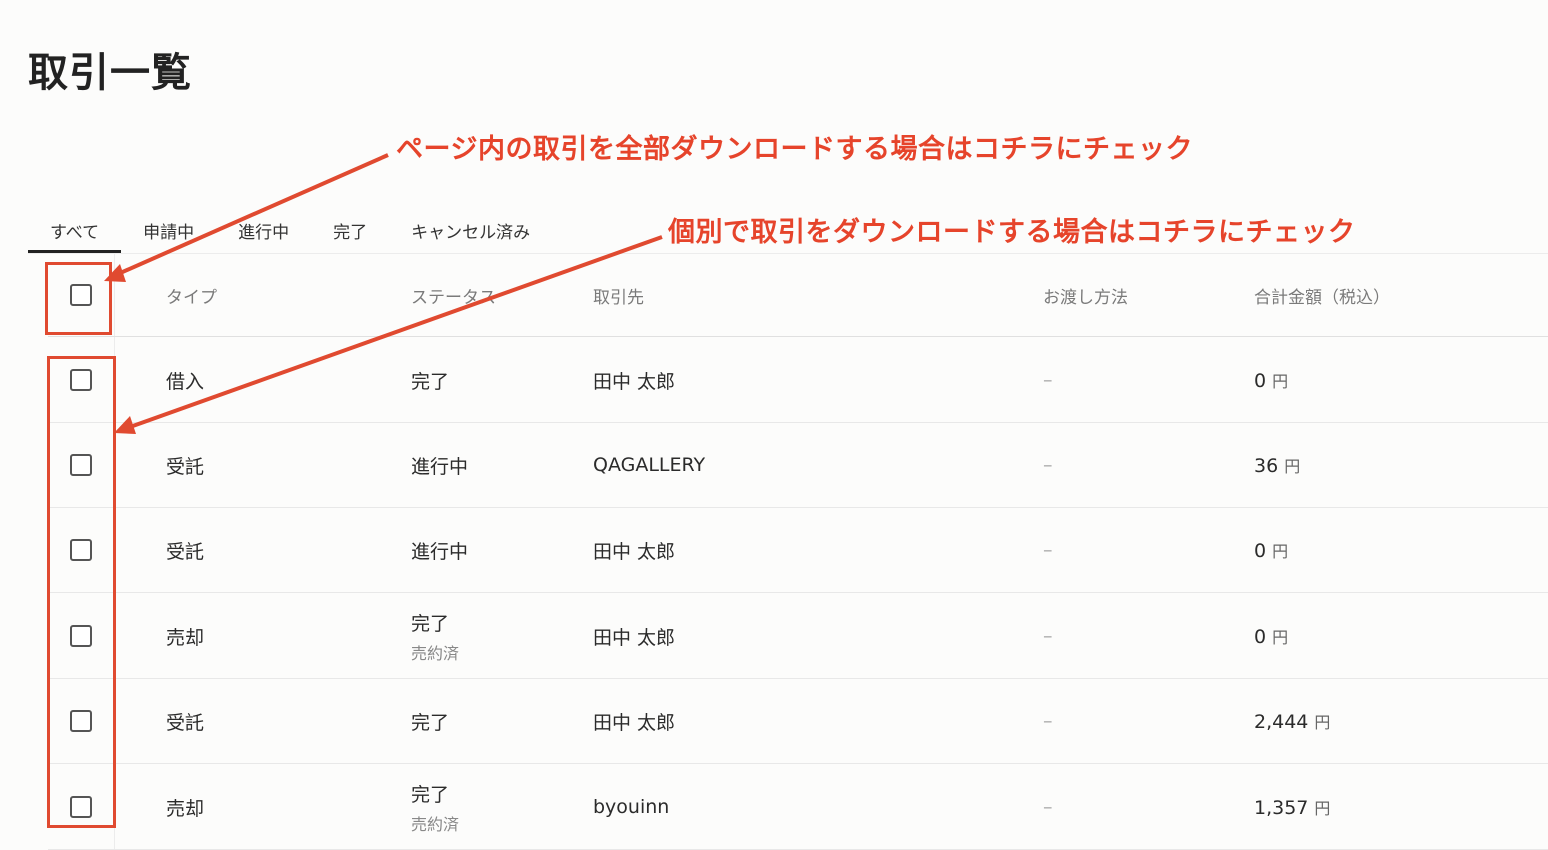  What do you see at coordinates (1281, 722) in the screenshot?
I see `total-amount: 2,444` at bounding box center [1281, 722].